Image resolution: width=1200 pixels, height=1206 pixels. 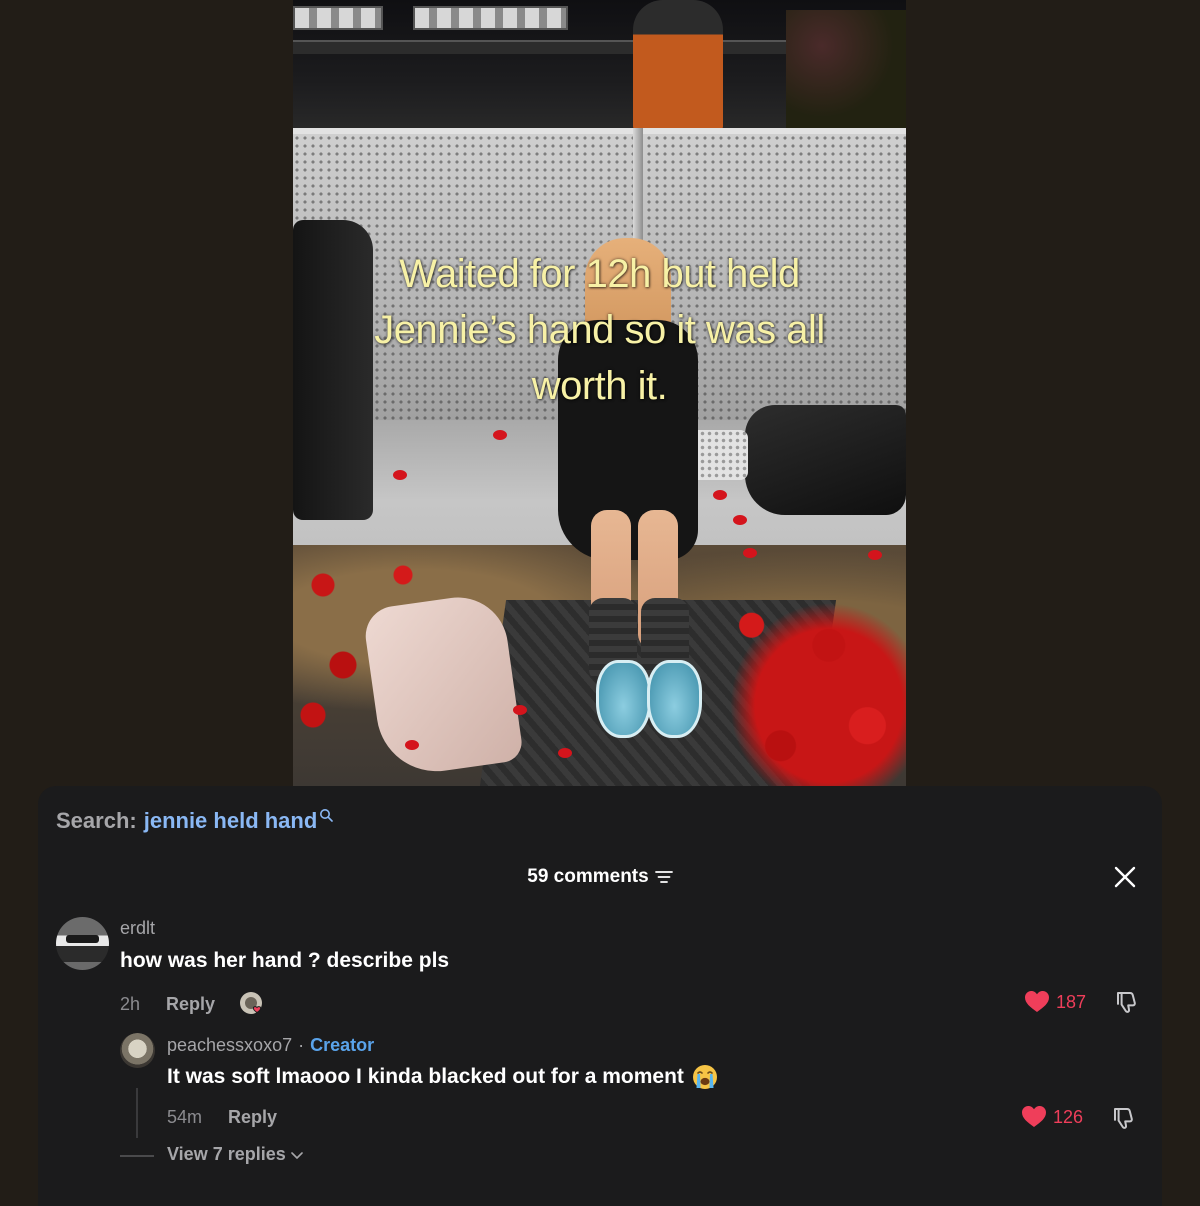 I want to click on stage-lights, so click(x=846, y=70).